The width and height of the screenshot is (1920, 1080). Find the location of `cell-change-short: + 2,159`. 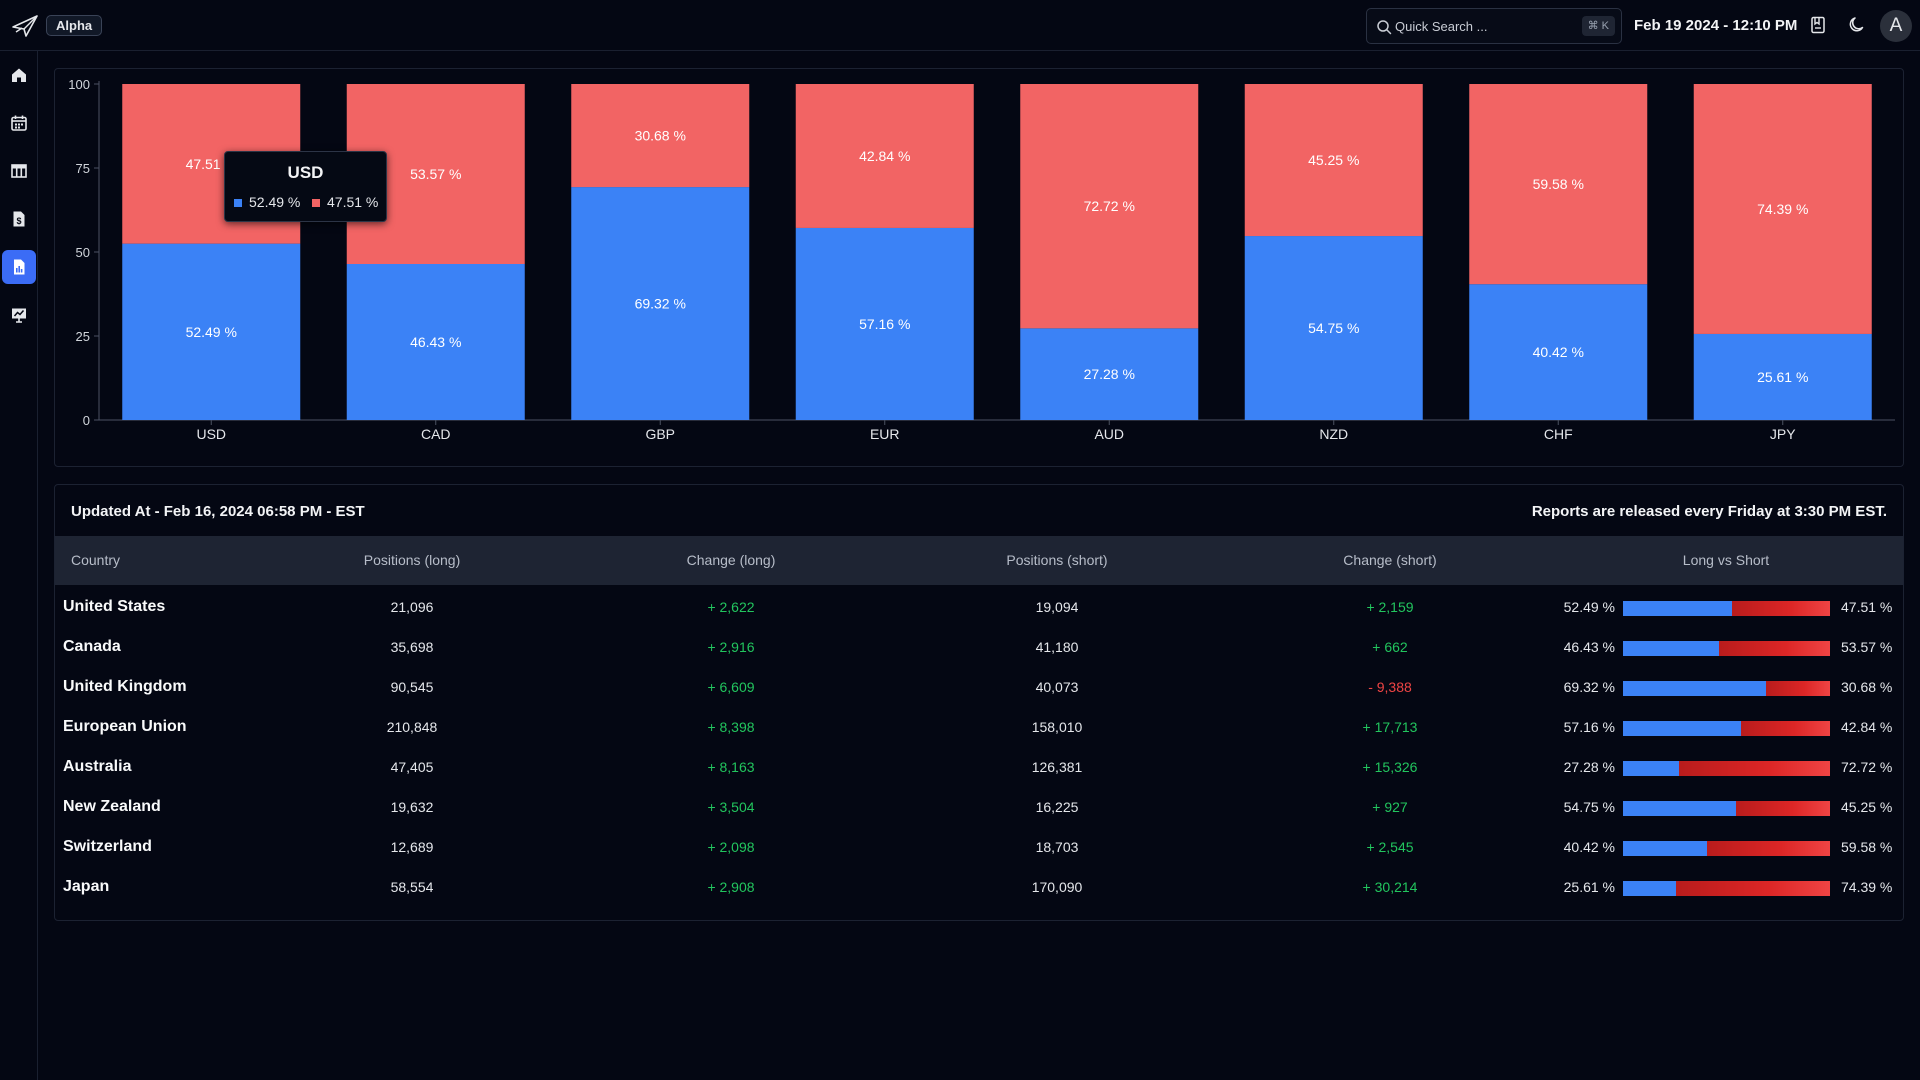

cell-change-short: + 2,159 is located at coordinates (1390, 607).